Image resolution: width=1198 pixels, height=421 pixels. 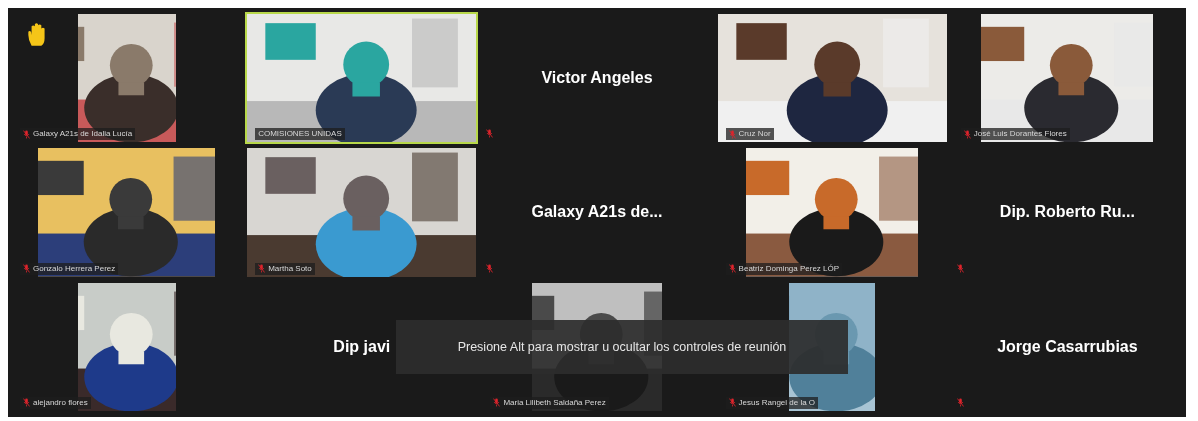 What do you see at coordinates (55, 403) in the screenshot?
I see `name-label: alejandro flores` at bounding box center [55, 403].